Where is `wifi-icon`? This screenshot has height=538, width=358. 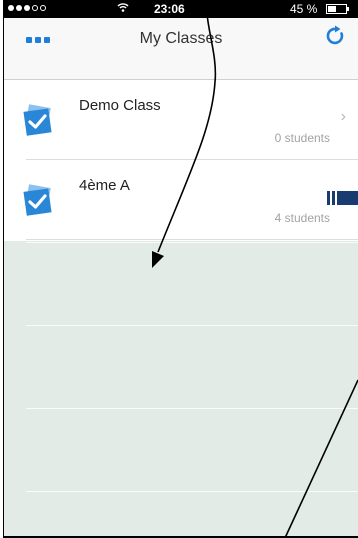
wifi-icon is located at coordinates (123, 8).